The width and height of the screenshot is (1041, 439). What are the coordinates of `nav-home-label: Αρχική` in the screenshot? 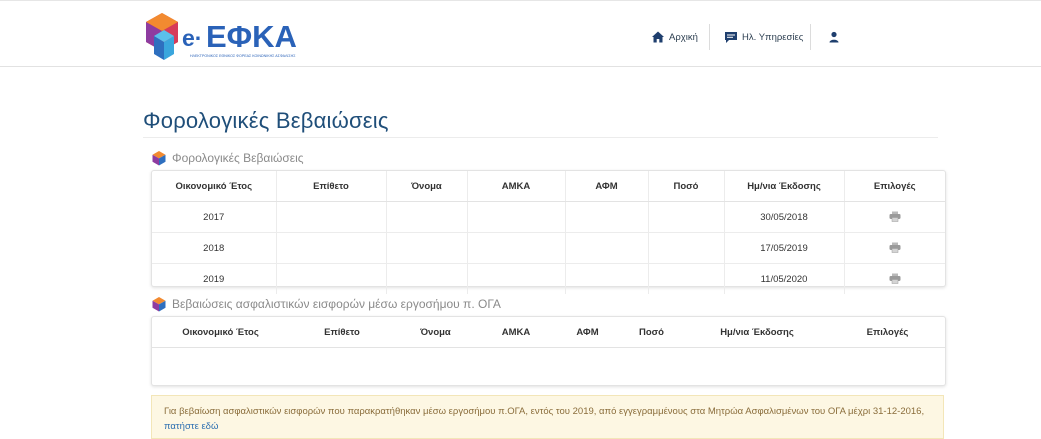 It's located at (683, 37).